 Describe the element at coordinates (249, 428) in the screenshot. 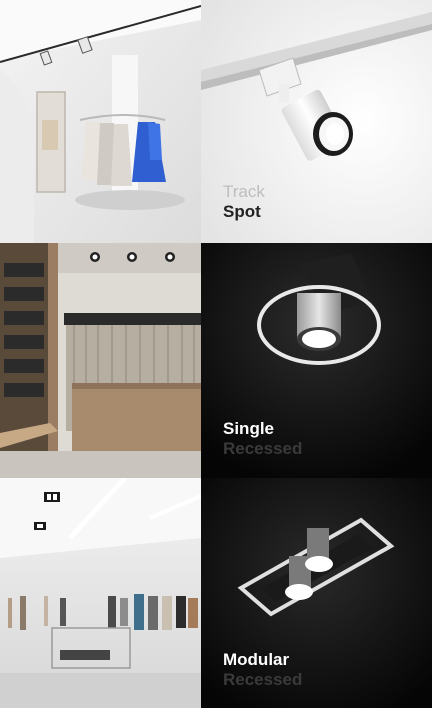

I see `label-line1: Single` at that location.